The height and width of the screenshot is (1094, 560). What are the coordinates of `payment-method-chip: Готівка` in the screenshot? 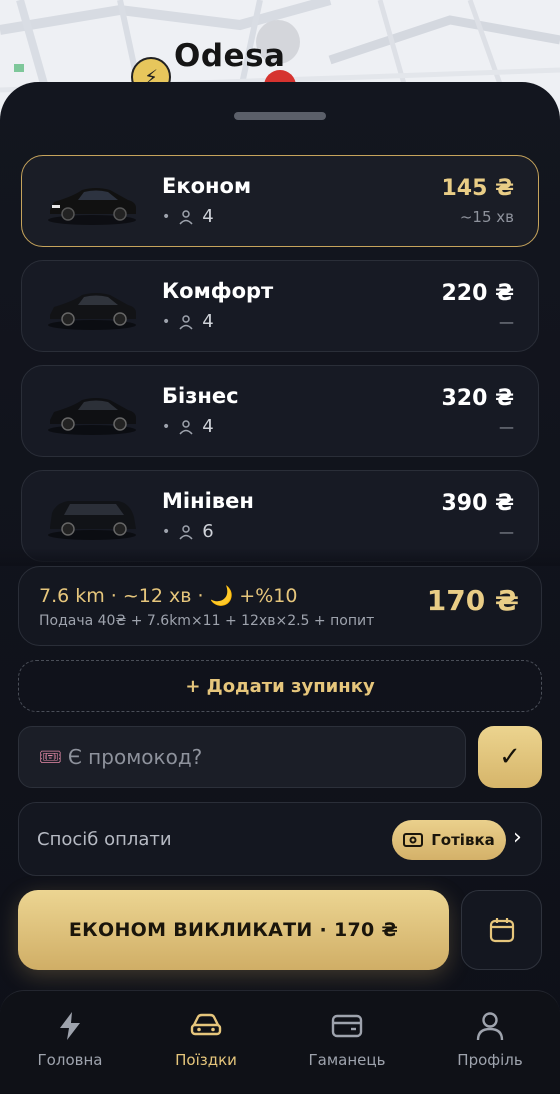 It's located at (449, 840).